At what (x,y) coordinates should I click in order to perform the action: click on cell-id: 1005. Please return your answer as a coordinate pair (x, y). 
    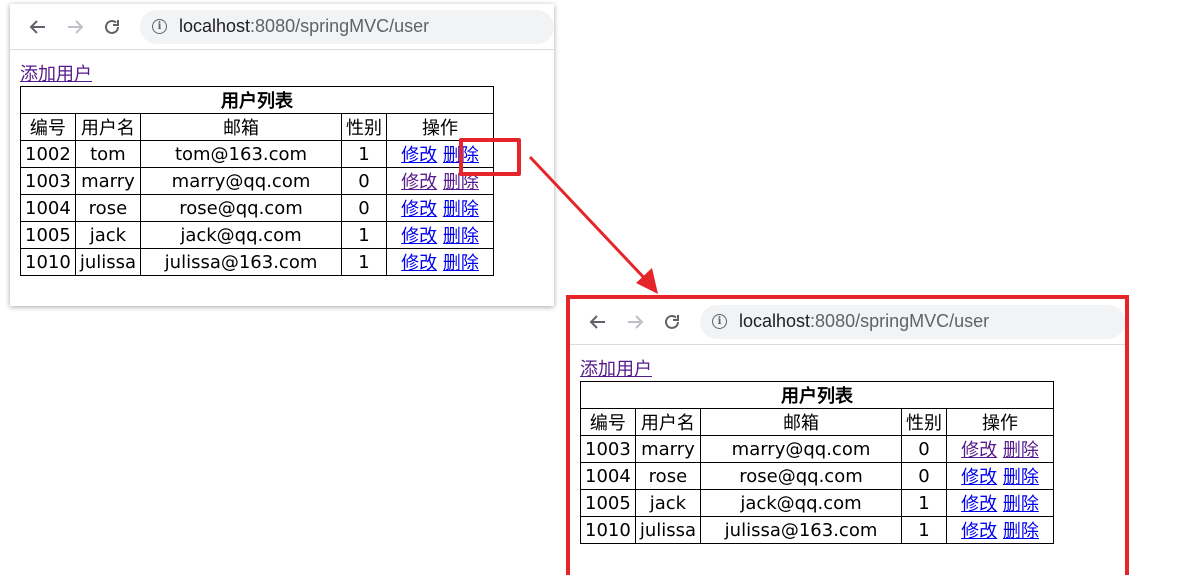
    Looking at the image, I should click on (608, 503).